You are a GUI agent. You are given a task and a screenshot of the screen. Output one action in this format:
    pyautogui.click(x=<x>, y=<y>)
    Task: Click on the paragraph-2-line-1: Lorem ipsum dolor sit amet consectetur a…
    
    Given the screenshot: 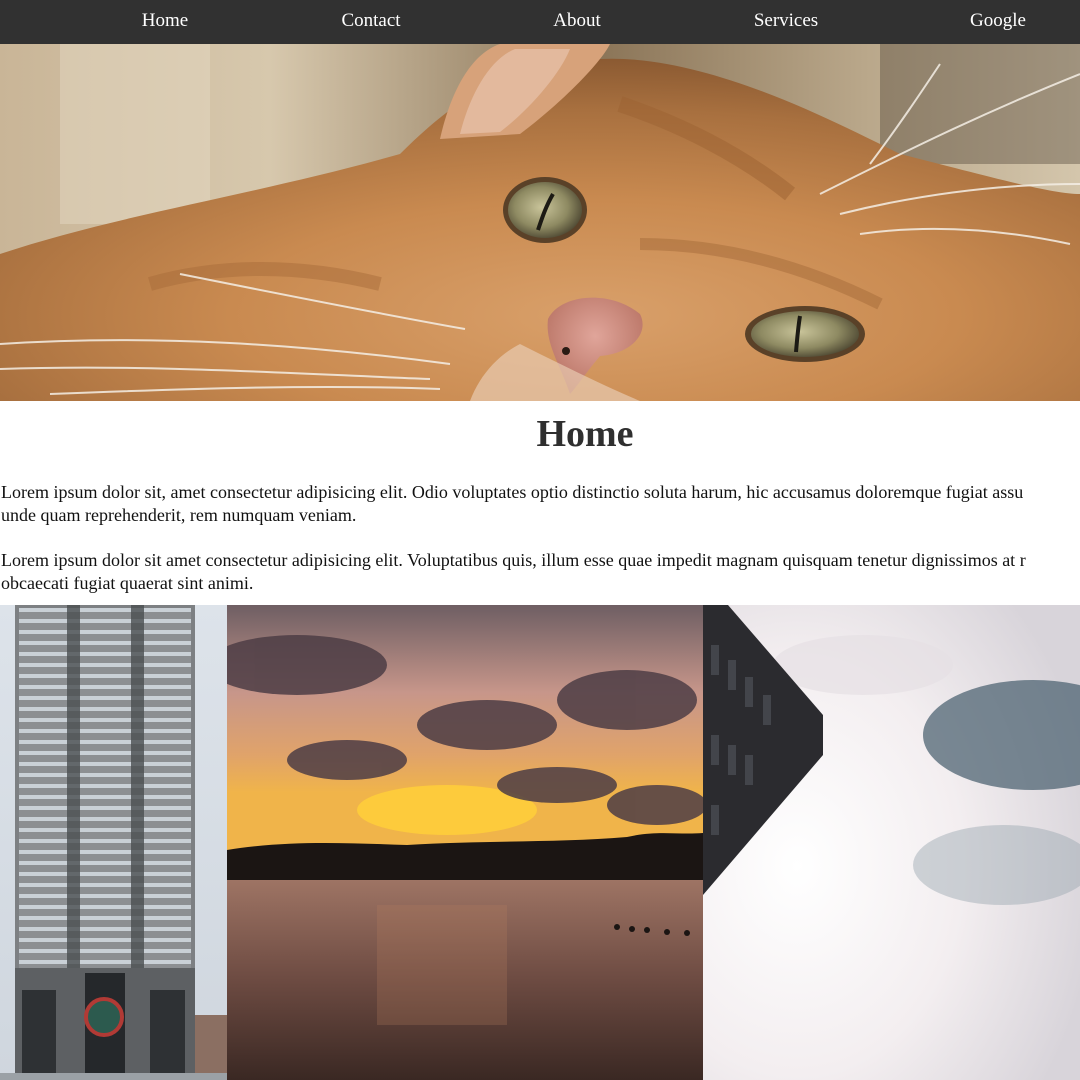 What is the action you would take?
    pyautogui.click(x=513, y=560)
    